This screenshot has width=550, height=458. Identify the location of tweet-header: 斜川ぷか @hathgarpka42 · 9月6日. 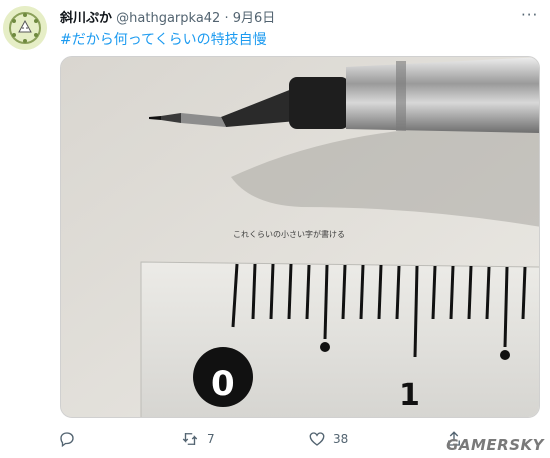
(167, 16).